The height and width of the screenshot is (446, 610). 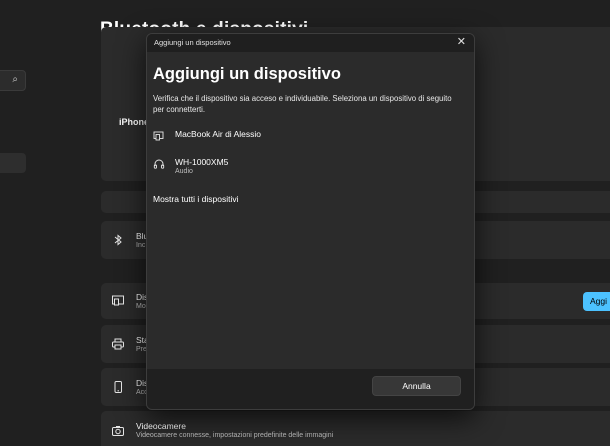 I want to click on device-name: WH-1000XM5, so click(x=202, y=162).